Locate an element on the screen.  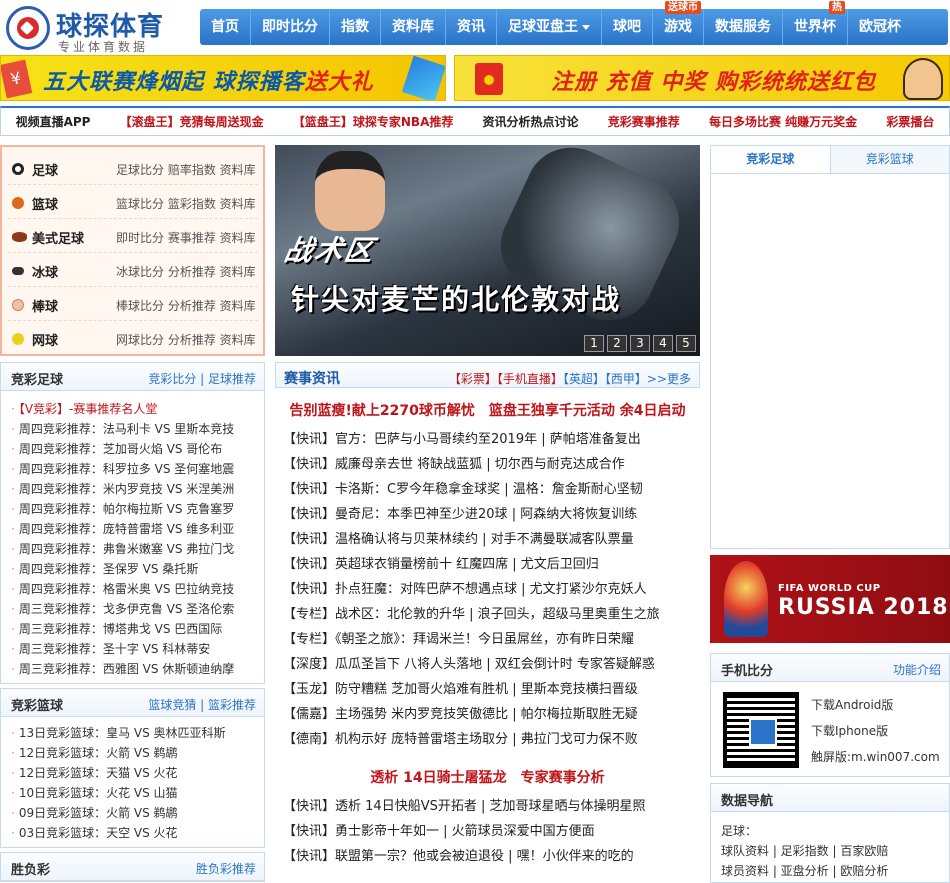
list-item: 周三竞彩推荐：博塔弗戈 VS 巴西国际 is located at coordinates (137, 629).